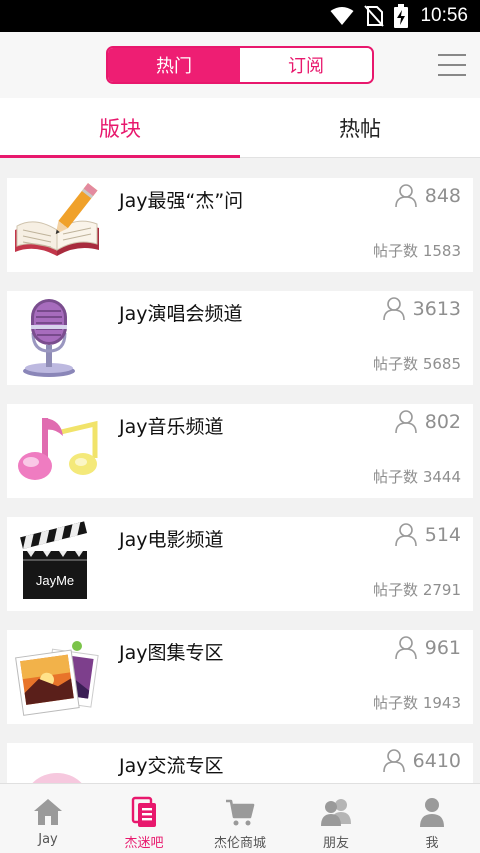 The image size is (480, 853). I want to click on nav-label: 杰迷吧, so click(144, 843).